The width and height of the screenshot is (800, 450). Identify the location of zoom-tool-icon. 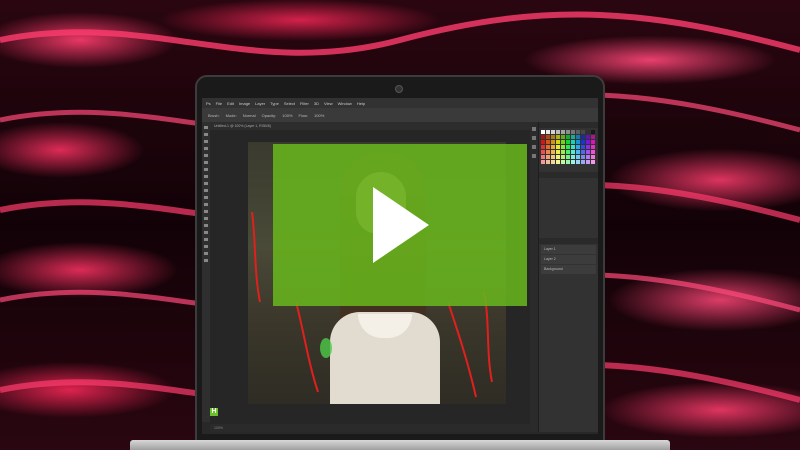
(206, 260).